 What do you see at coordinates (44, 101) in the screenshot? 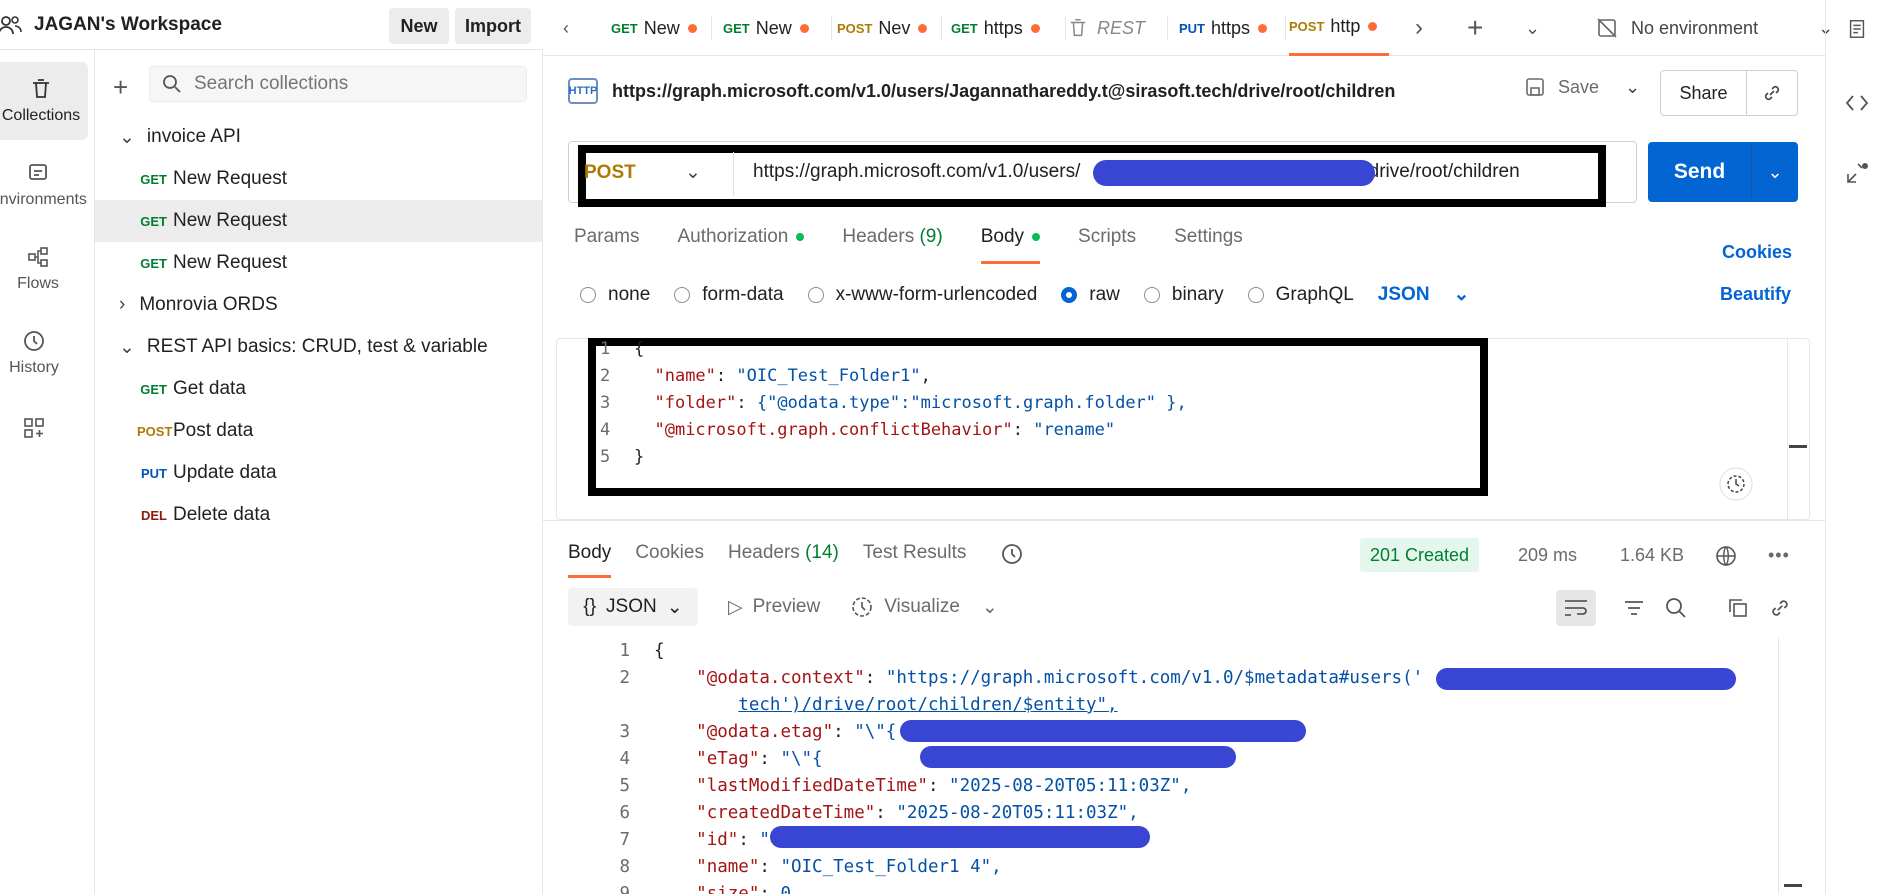
I see `rail-item-collections: Collections` at bounding box center [44, 101].